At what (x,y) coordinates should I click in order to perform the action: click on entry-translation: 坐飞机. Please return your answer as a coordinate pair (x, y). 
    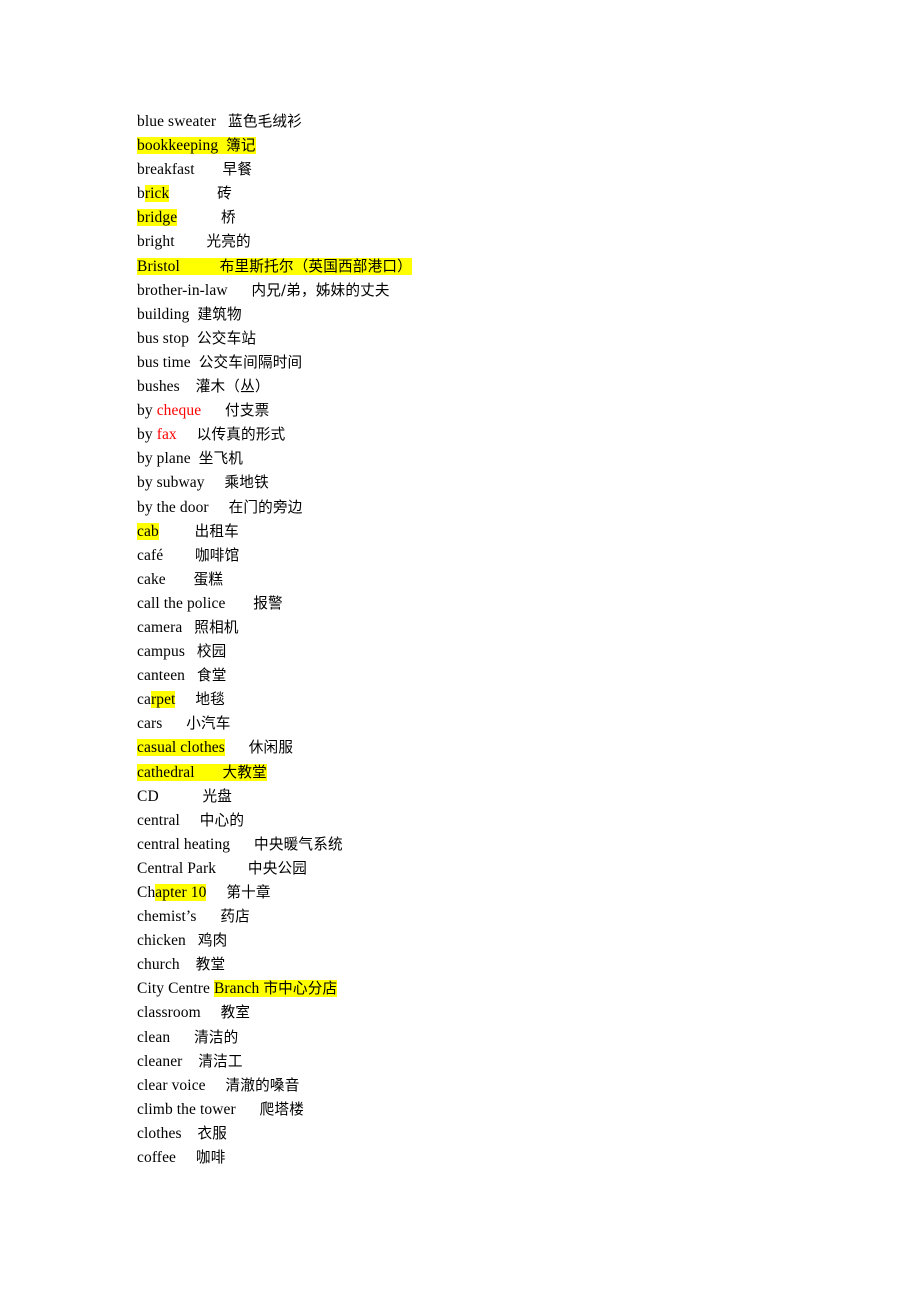
    Looking at the image, I should click on (221, 459).